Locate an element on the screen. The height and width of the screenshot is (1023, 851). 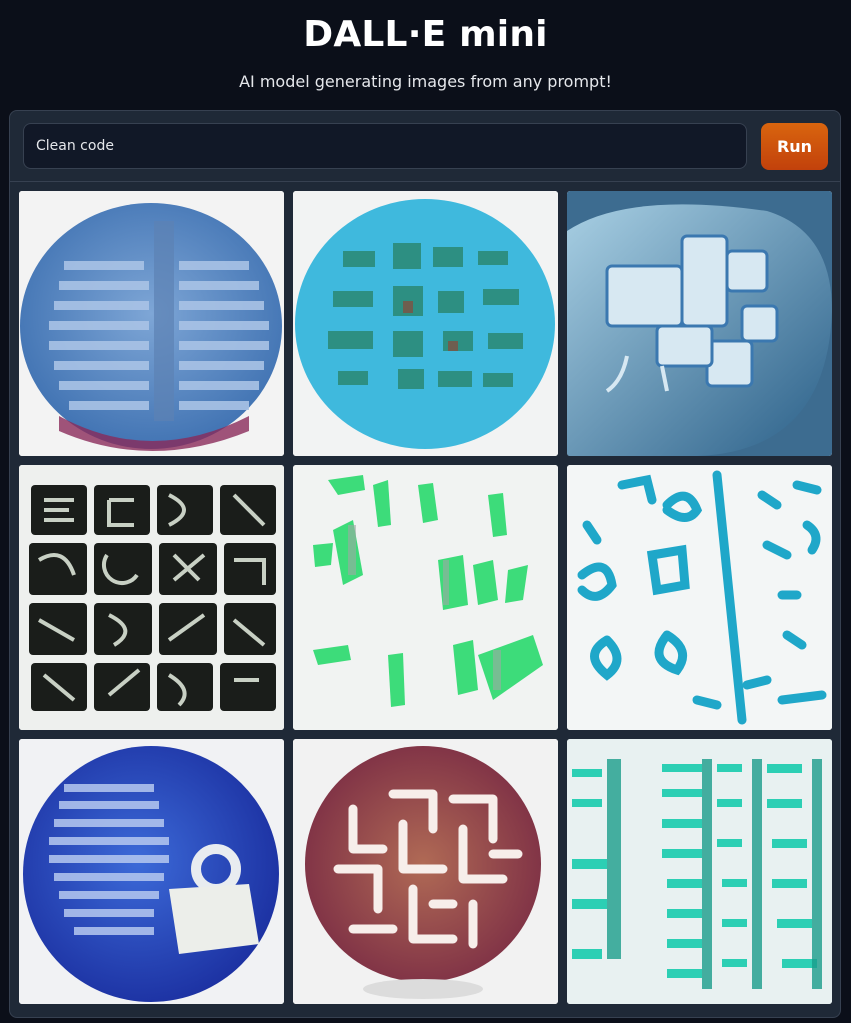
blue-machine-with-icons-image is located at coordinates (699, 323).